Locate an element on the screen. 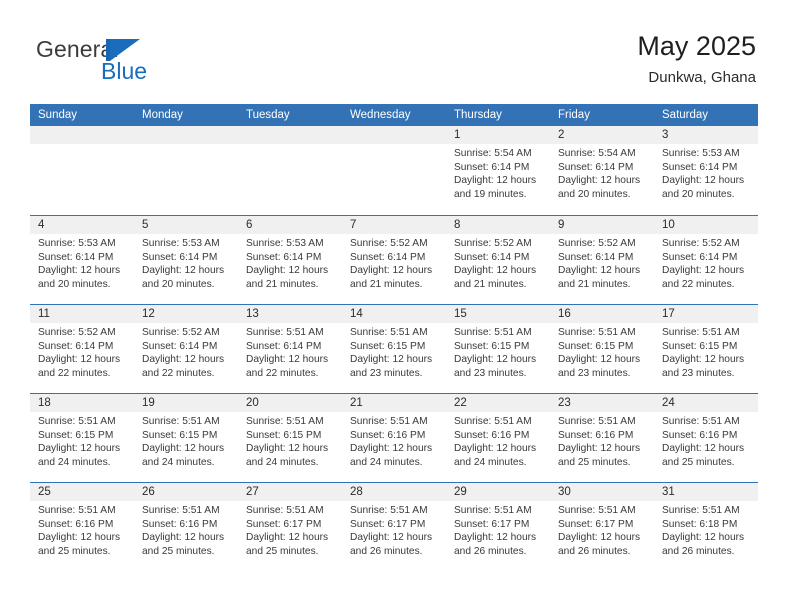 This screenshot has width=792, height=612. day-number: 18 is located at coordinates (82, 403).